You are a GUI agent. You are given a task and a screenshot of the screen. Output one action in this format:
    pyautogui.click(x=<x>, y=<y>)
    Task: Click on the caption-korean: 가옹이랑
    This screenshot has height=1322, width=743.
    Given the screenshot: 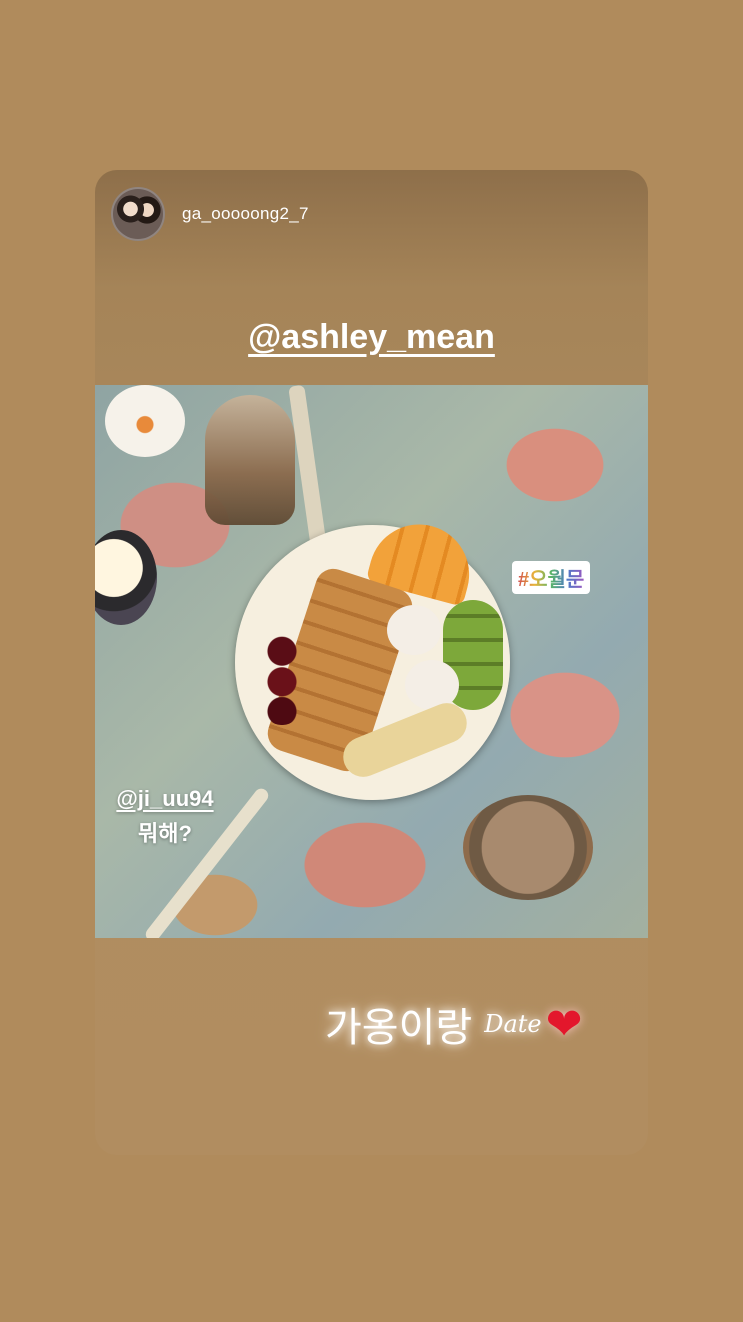 What is the action you would take?
    pyautogui.click(x=399, y=1028)
    